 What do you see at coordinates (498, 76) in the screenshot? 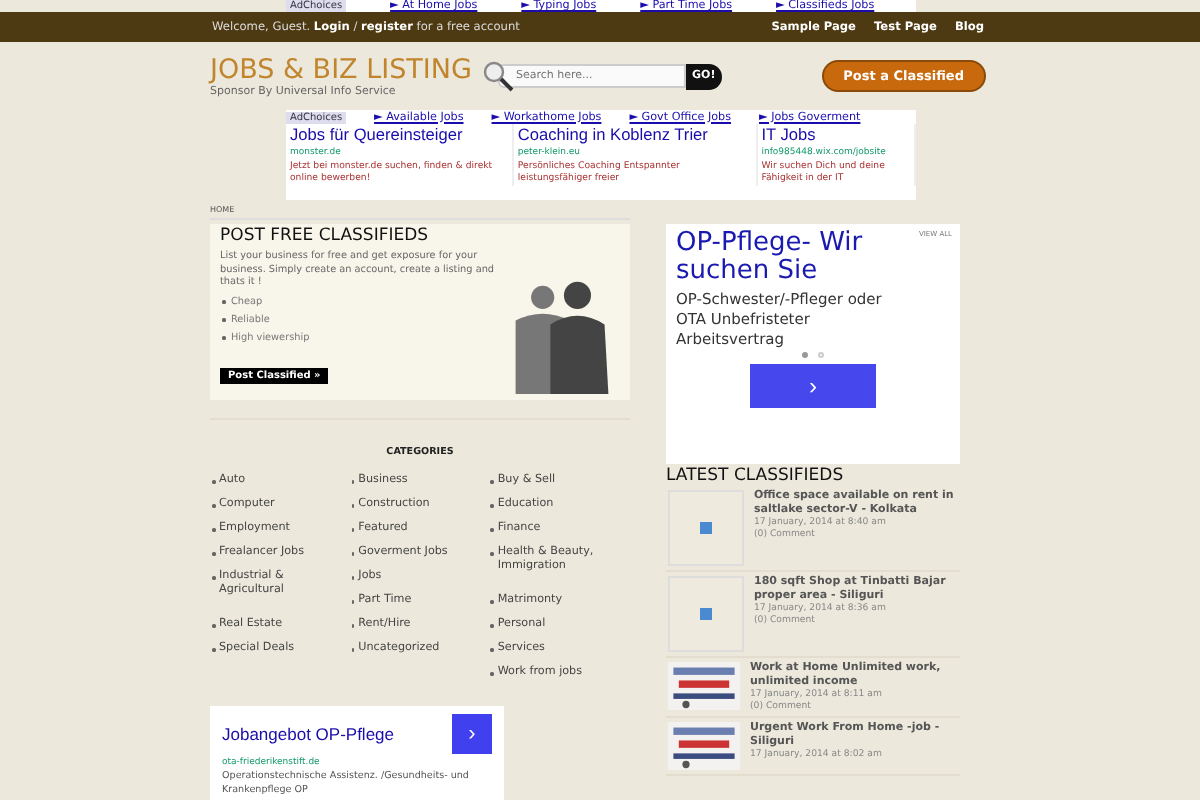
I see `search-icon` at bounding box center [498, 76].